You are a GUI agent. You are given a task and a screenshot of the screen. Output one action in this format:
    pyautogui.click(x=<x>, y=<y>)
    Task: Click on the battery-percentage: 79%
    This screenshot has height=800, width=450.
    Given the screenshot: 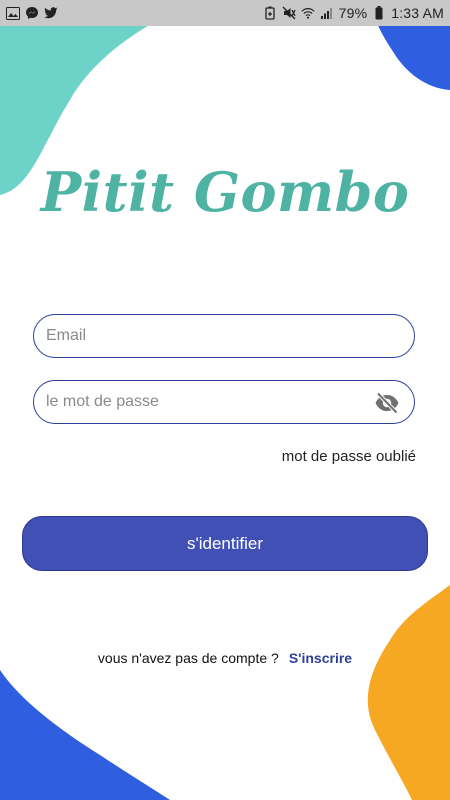 What is the action you would take?
    pyautogui.click(x=353, y=13)
    